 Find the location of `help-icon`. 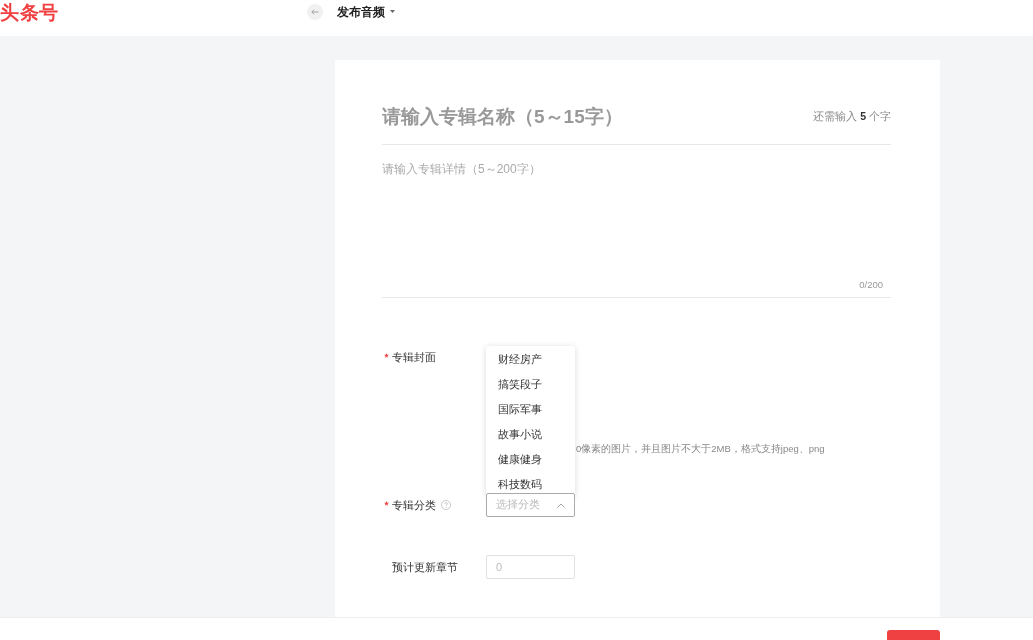

help-icon is located at coordinates (446, 505).